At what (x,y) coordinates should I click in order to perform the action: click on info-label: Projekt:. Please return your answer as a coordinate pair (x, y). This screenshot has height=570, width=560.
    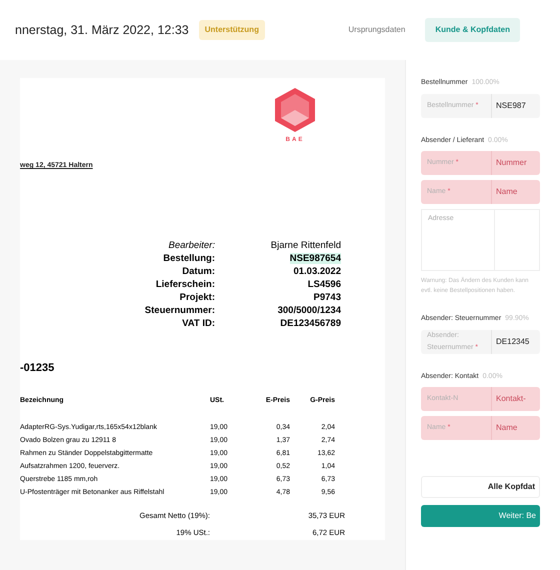
    Looking at the image, I should click on (196, 297).